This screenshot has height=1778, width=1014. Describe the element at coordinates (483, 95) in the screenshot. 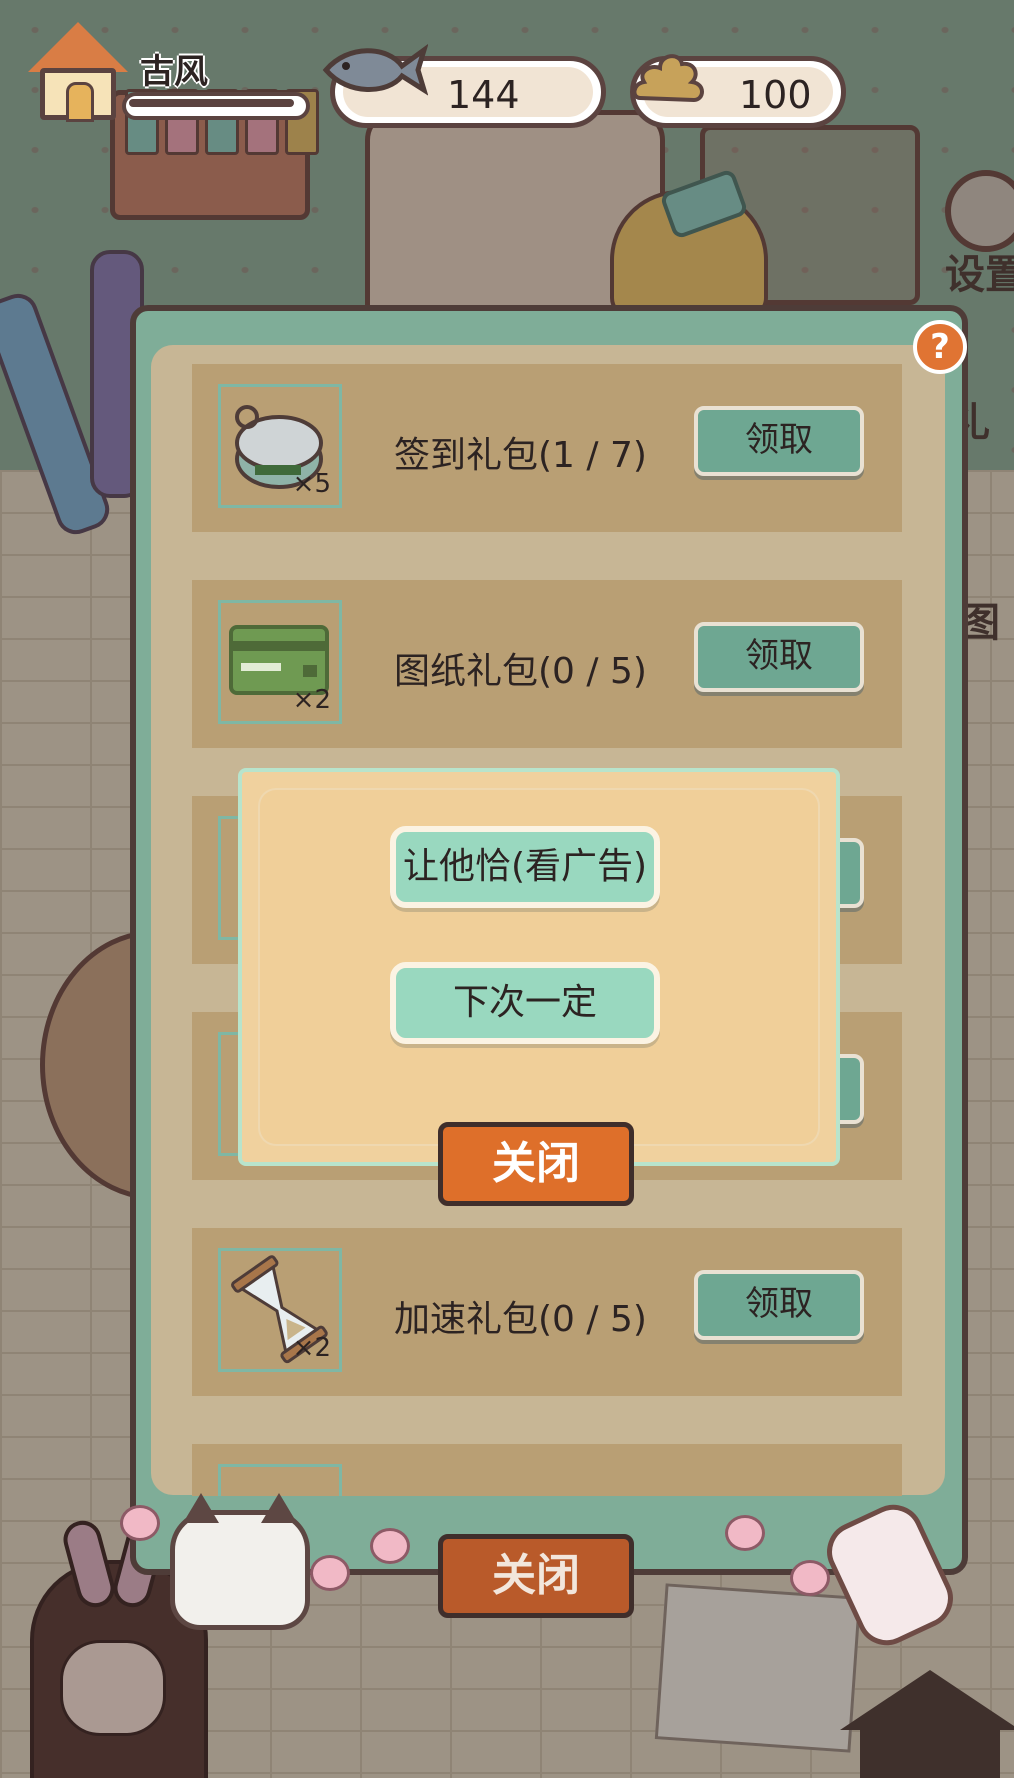

I see `fish-count: 144` at that location.